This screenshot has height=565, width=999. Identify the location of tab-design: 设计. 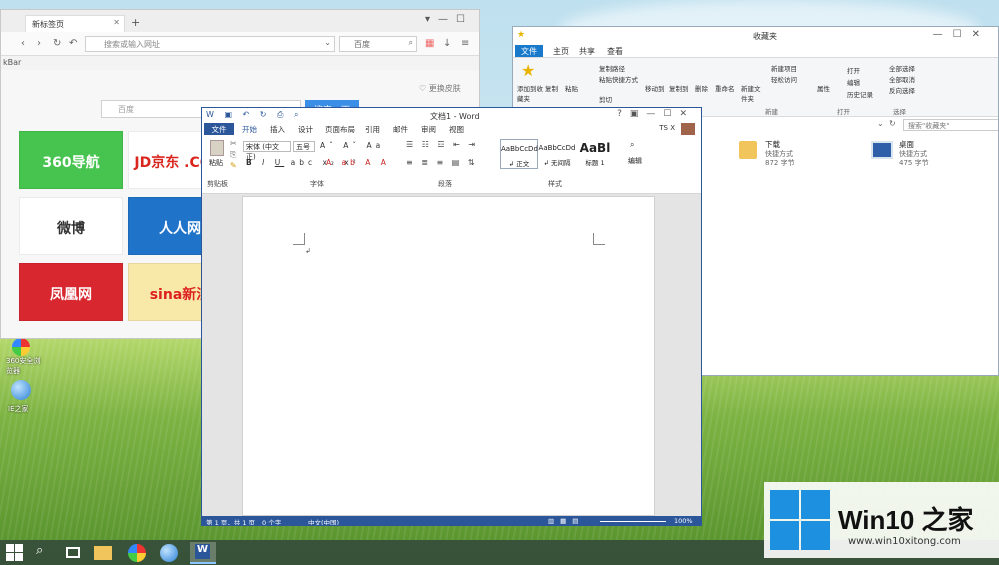
(305, 129).